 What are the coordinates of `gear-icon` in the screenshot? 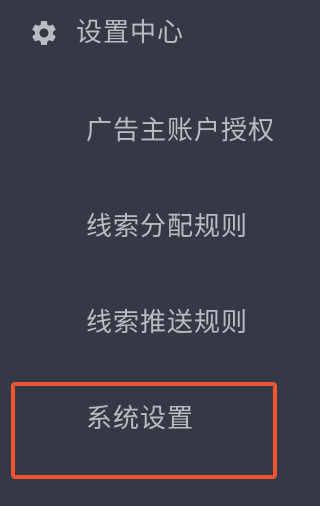 It's located at (44, 33).